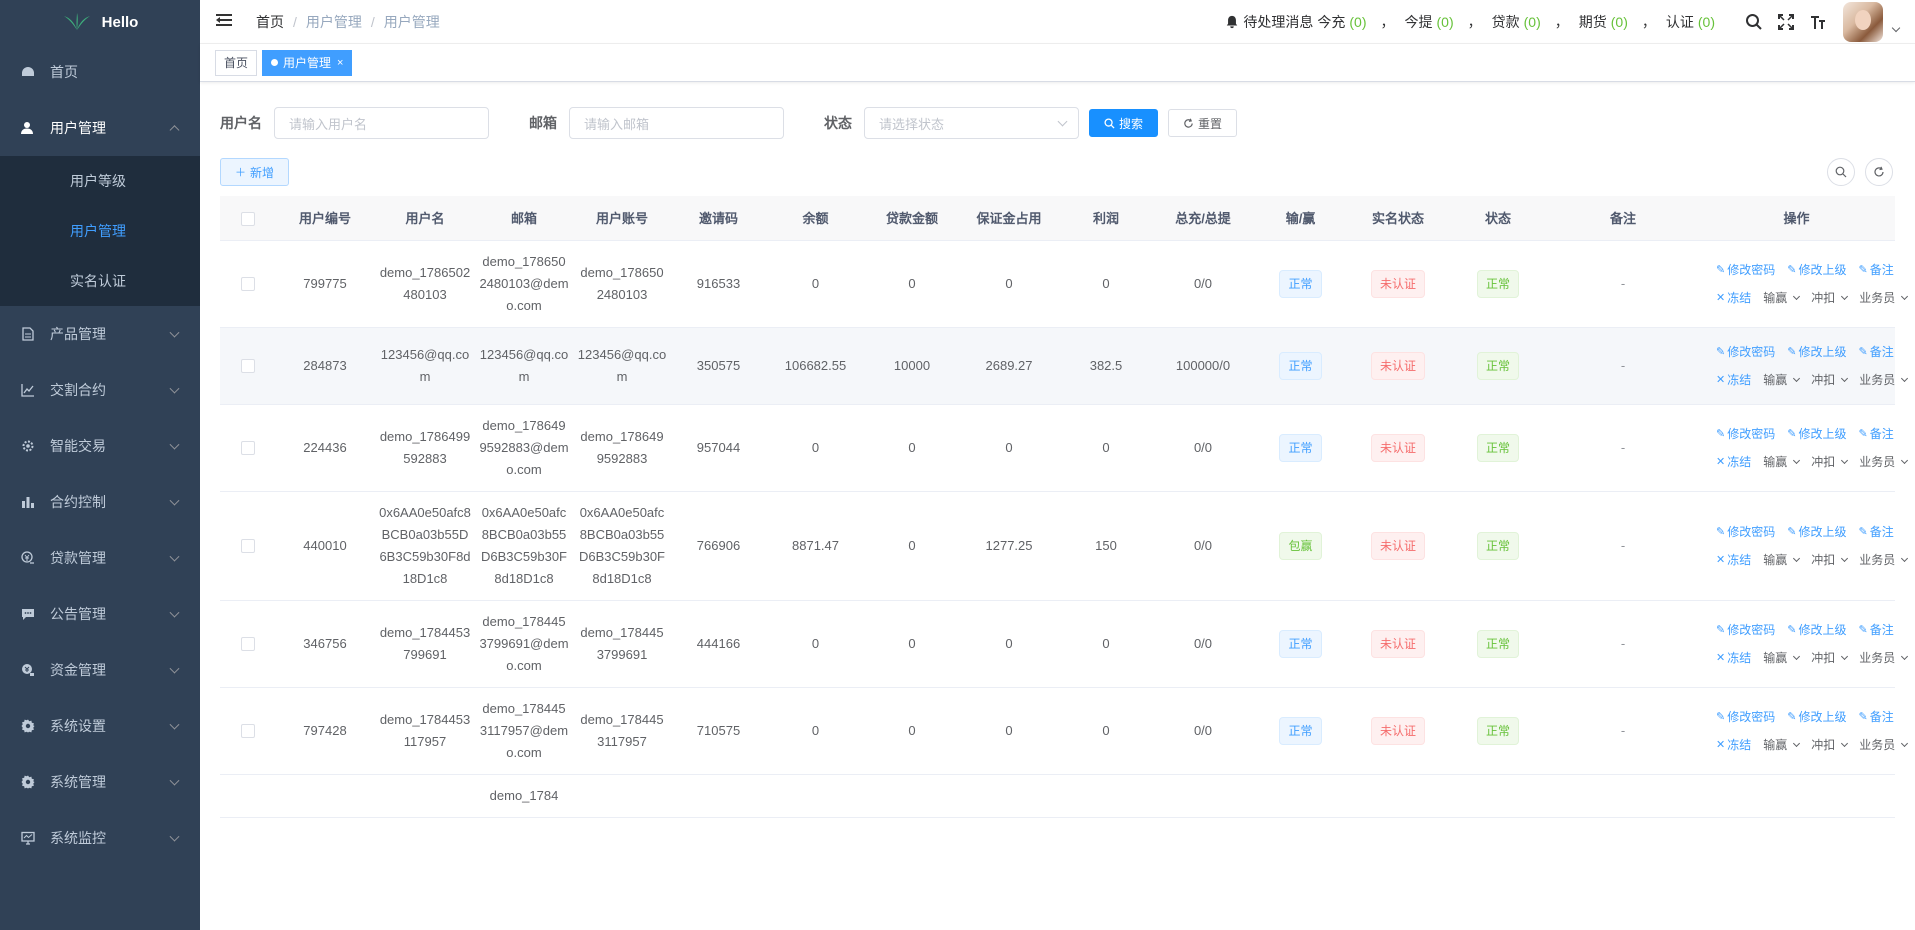 This screenshot has height=930, width=1915. I want to click on sidebar-item-3: 交割合约, so click(100, 390).